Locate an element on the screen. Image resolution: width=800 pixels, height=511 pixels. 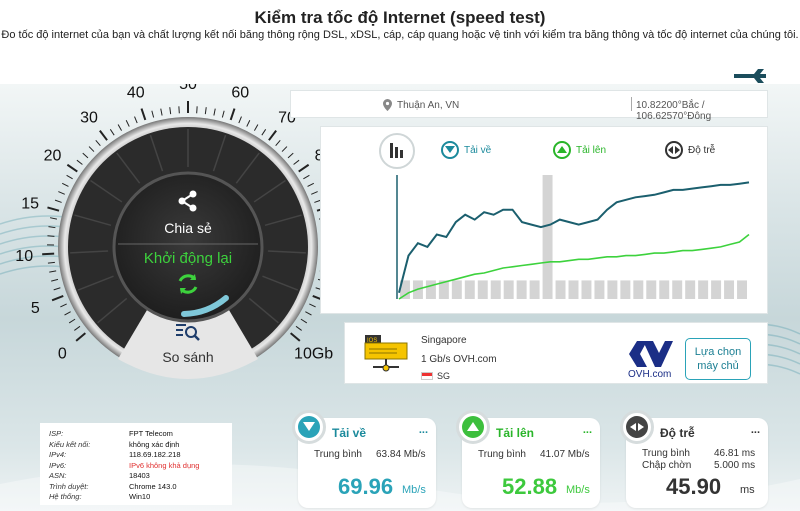
isp-row-key: IPv6: is located at coordinates (58, 465).